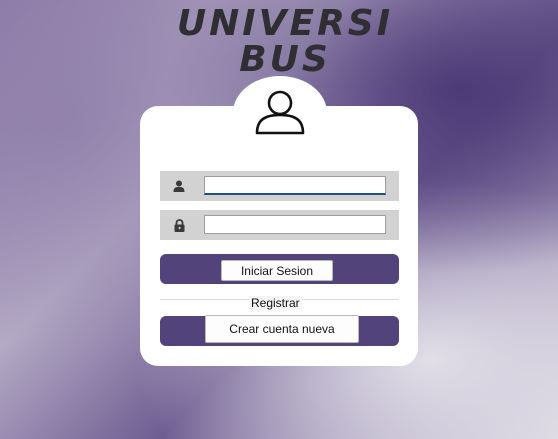 The image size is (558, 439). I want to click on user-avatar-icon, so click(280, 112).